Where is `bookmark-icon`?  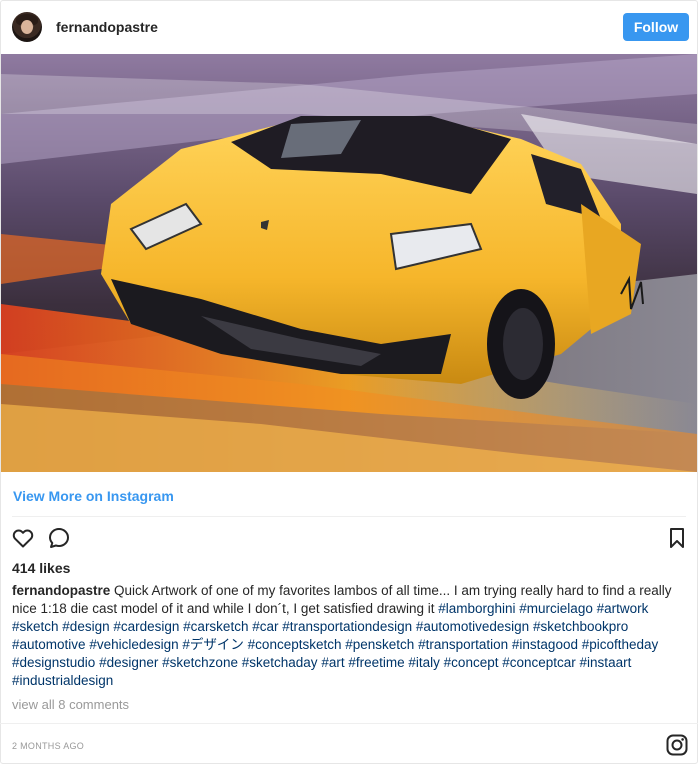 bookmark-icon is located at coordinates (677, 538).